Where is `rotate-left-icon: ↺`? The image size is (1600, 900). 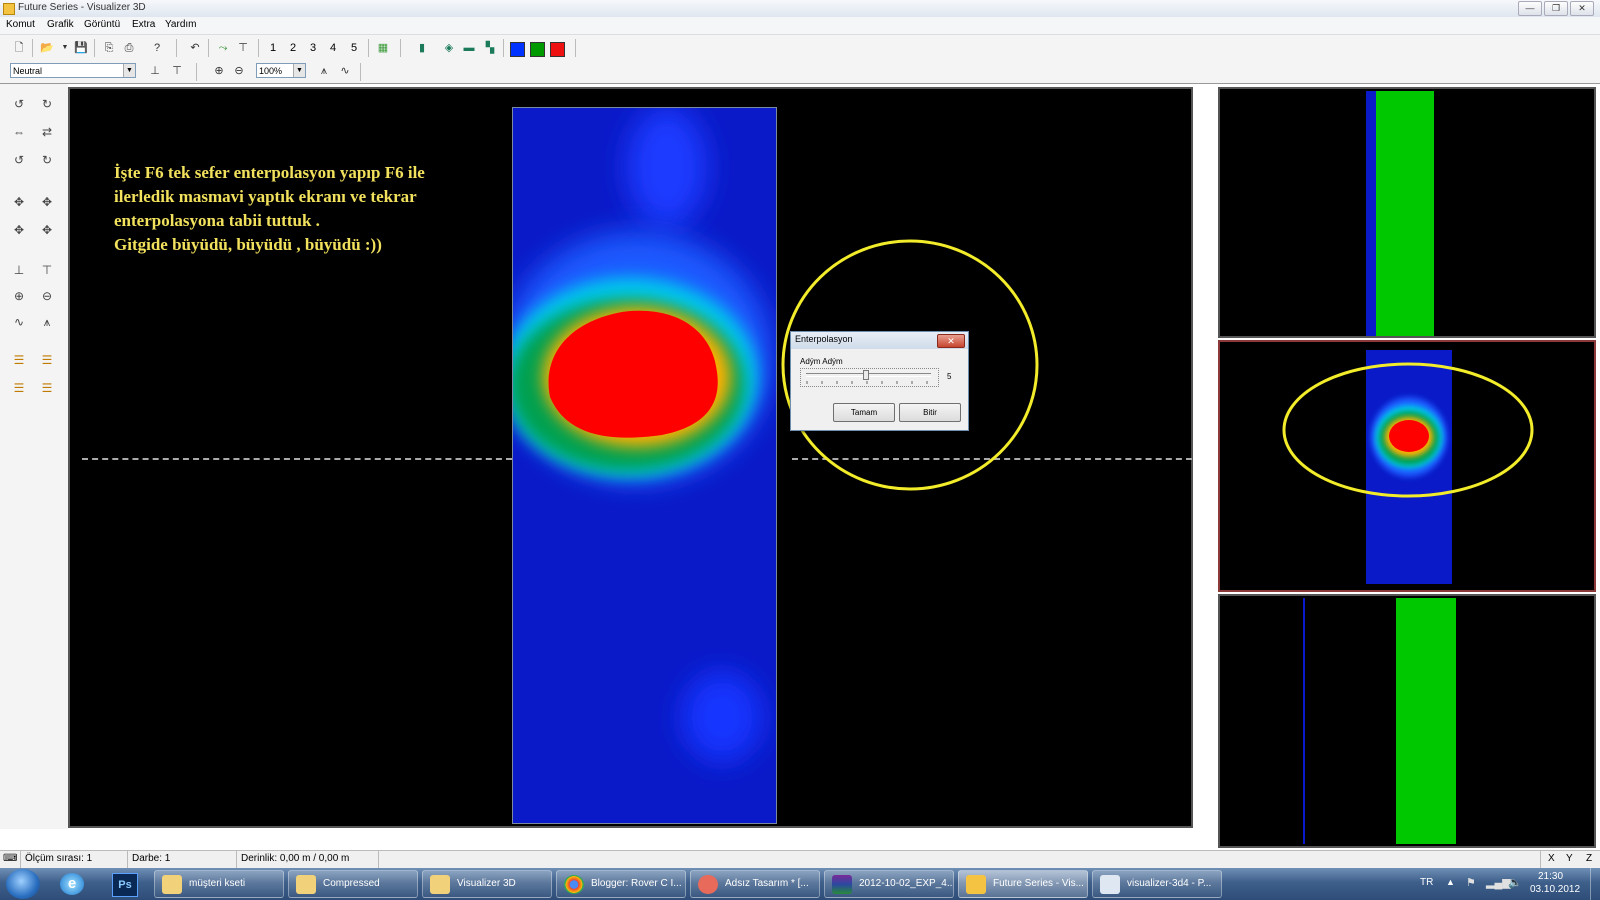
rotate-left-icon: ↺ is located at coordinates (19, 104).